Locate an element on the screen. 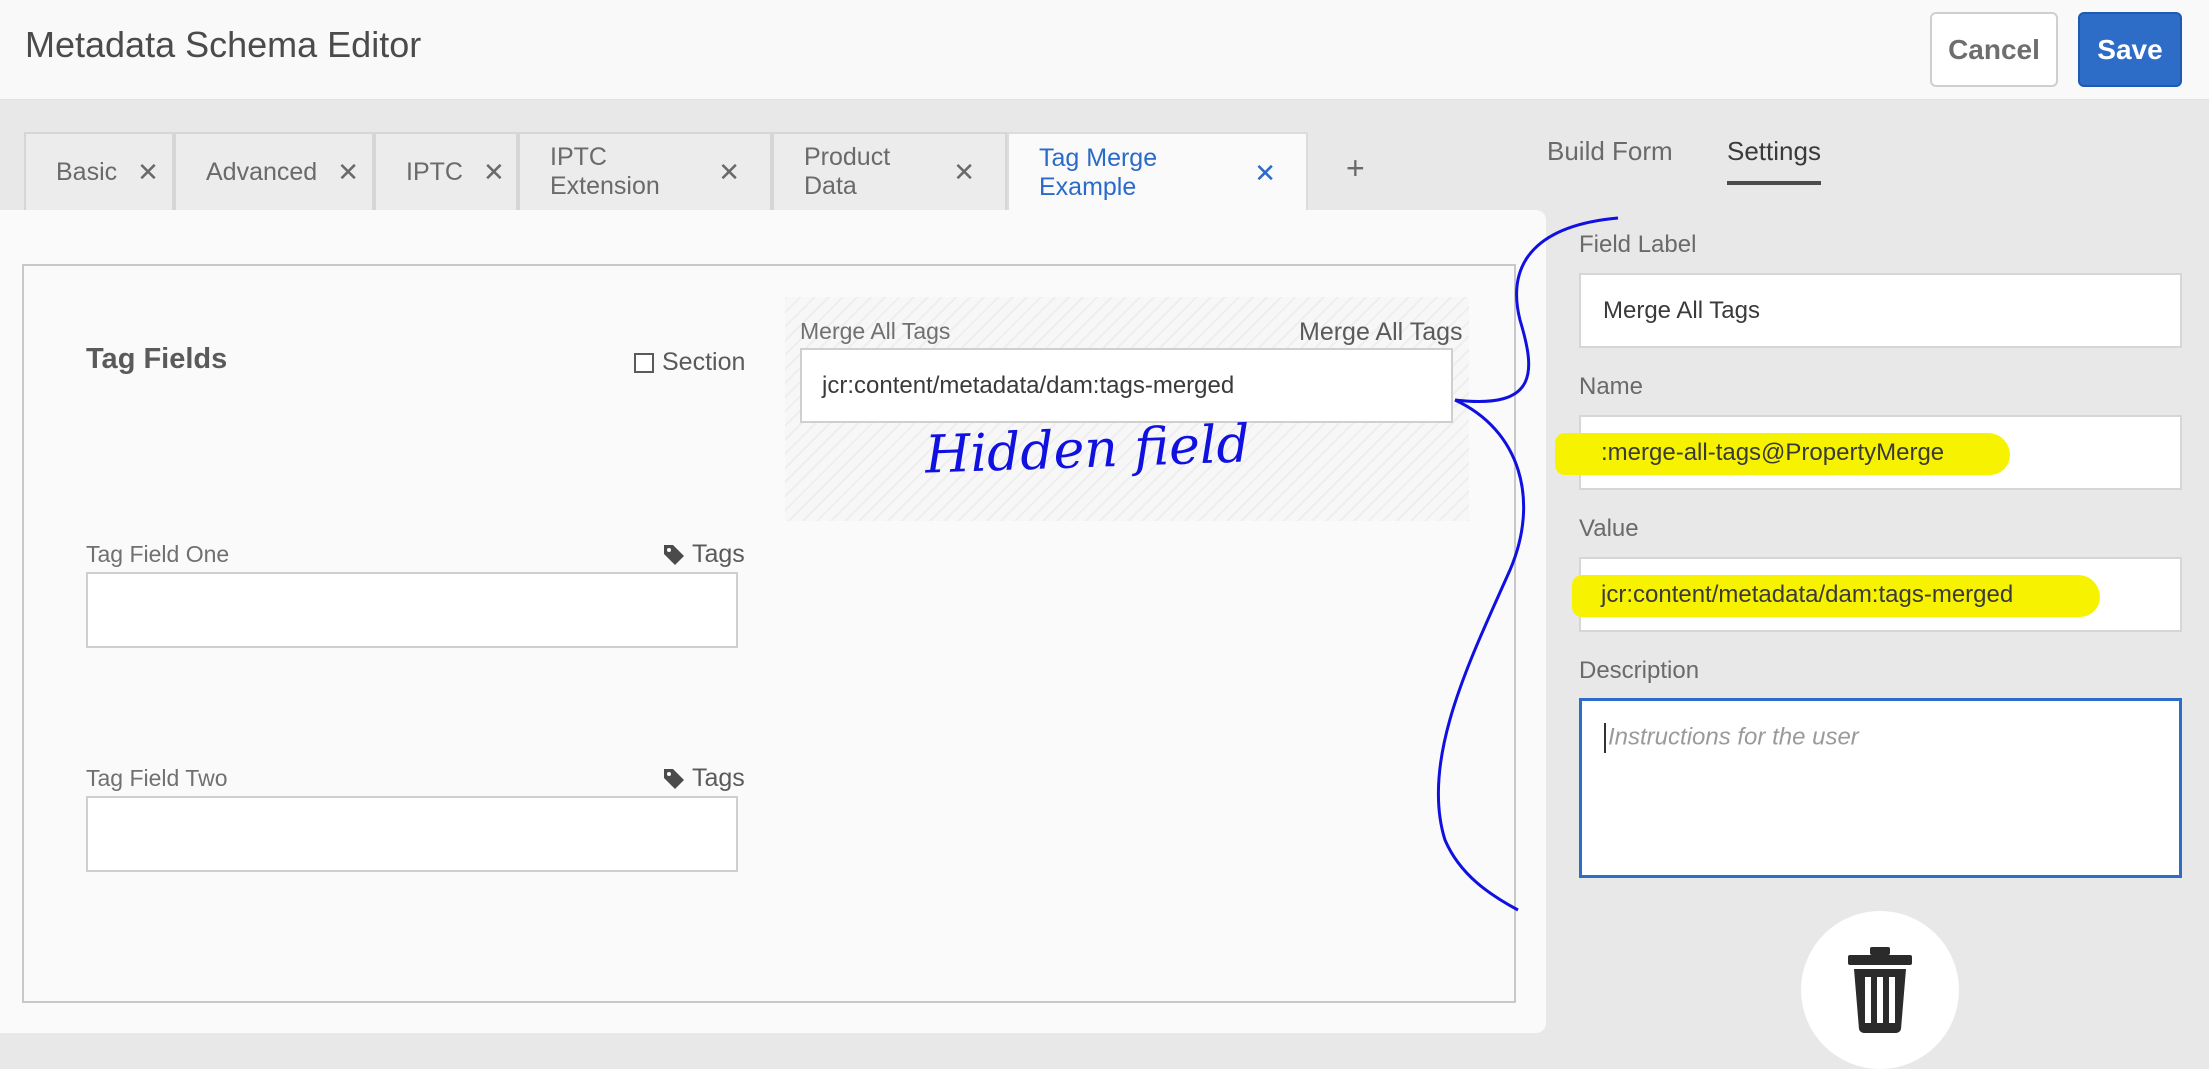 This screenshot has height=1069, width=2209. section-type-label: Section is located at coordinates (704, 362).